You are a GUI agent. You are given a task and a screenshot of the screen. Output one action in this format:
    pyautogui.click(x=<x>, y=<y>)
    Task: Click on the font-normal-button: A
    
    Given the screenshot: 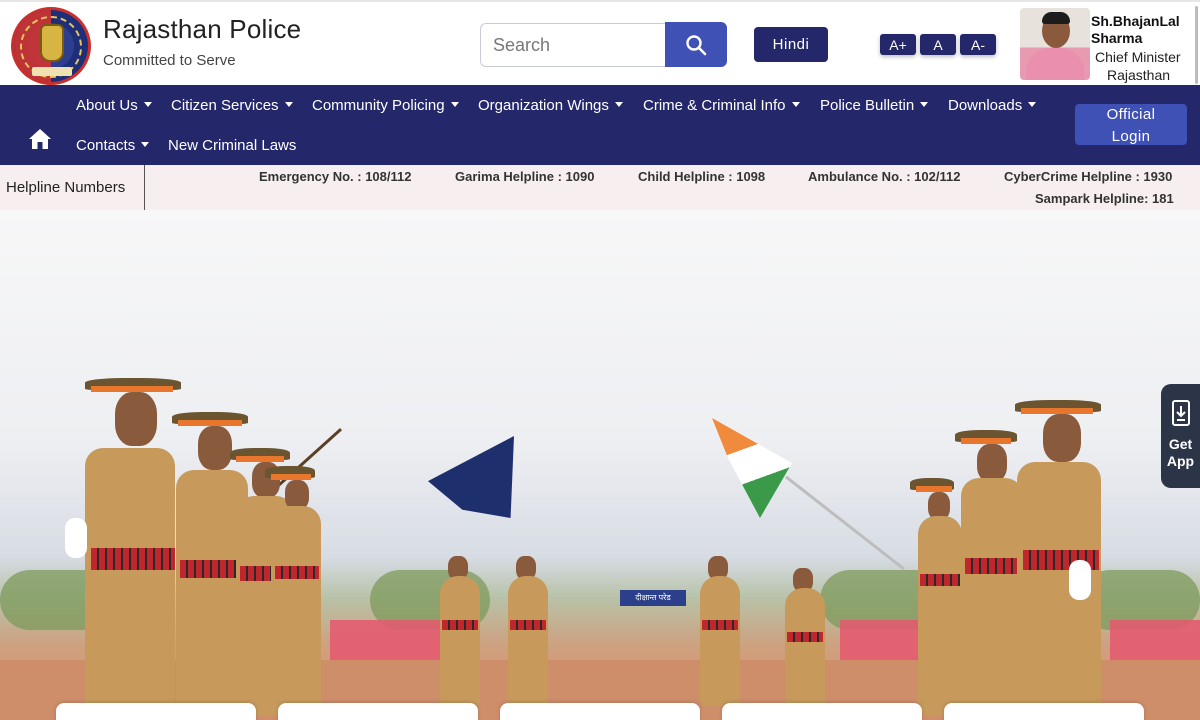 What is the action you would take?
    pyautogui.click(x=938, y=44)
    